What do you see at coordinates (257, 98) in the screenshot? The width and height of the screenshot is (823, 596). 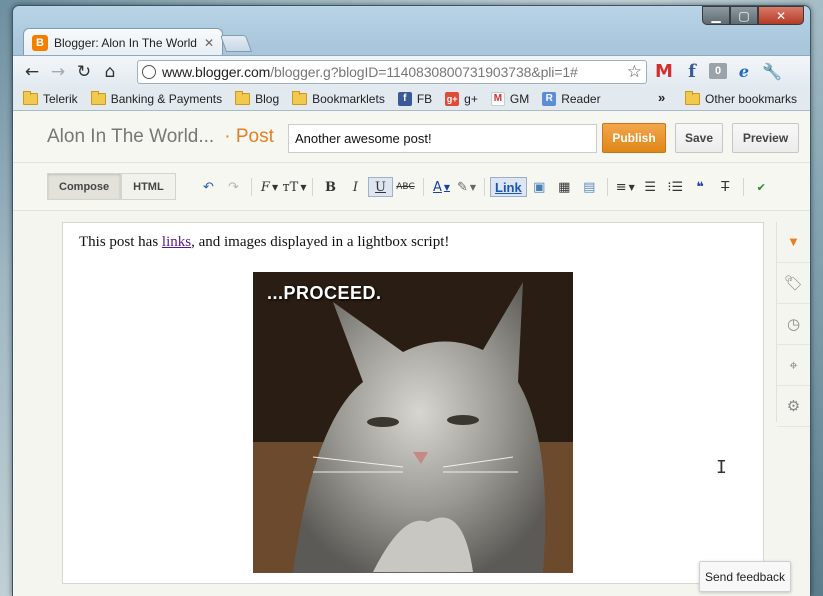 I see `bookmark-blog: Blog` at bounding box center [257, 98].